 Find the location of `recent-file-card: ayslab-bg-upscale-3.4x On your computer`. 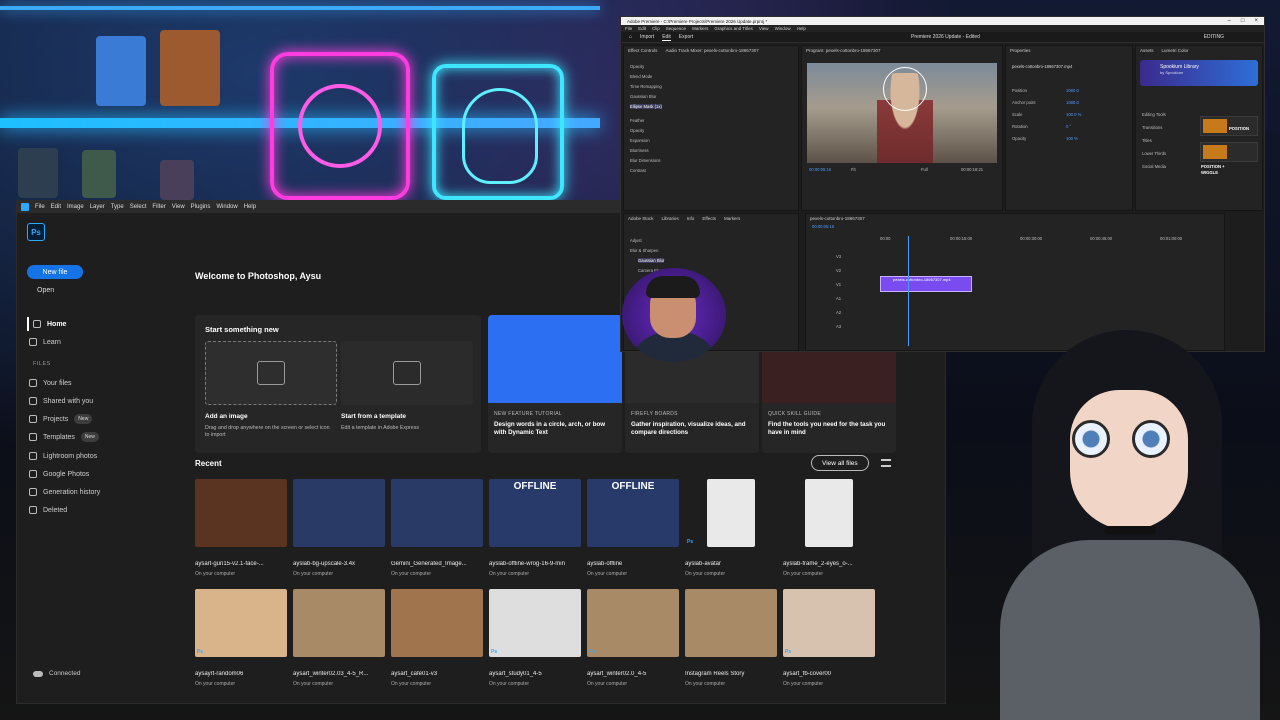

recent-file-card: ayslab-bg-upscale-3.4x On your computer is located at coordinates (339, 528).